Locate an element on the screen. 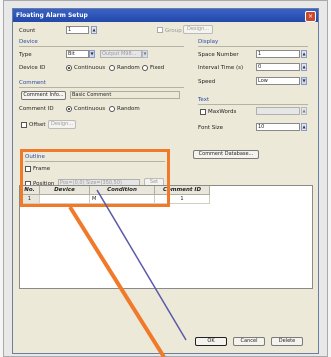  comment-section-title: Comment is located at coordinates (32, 83).